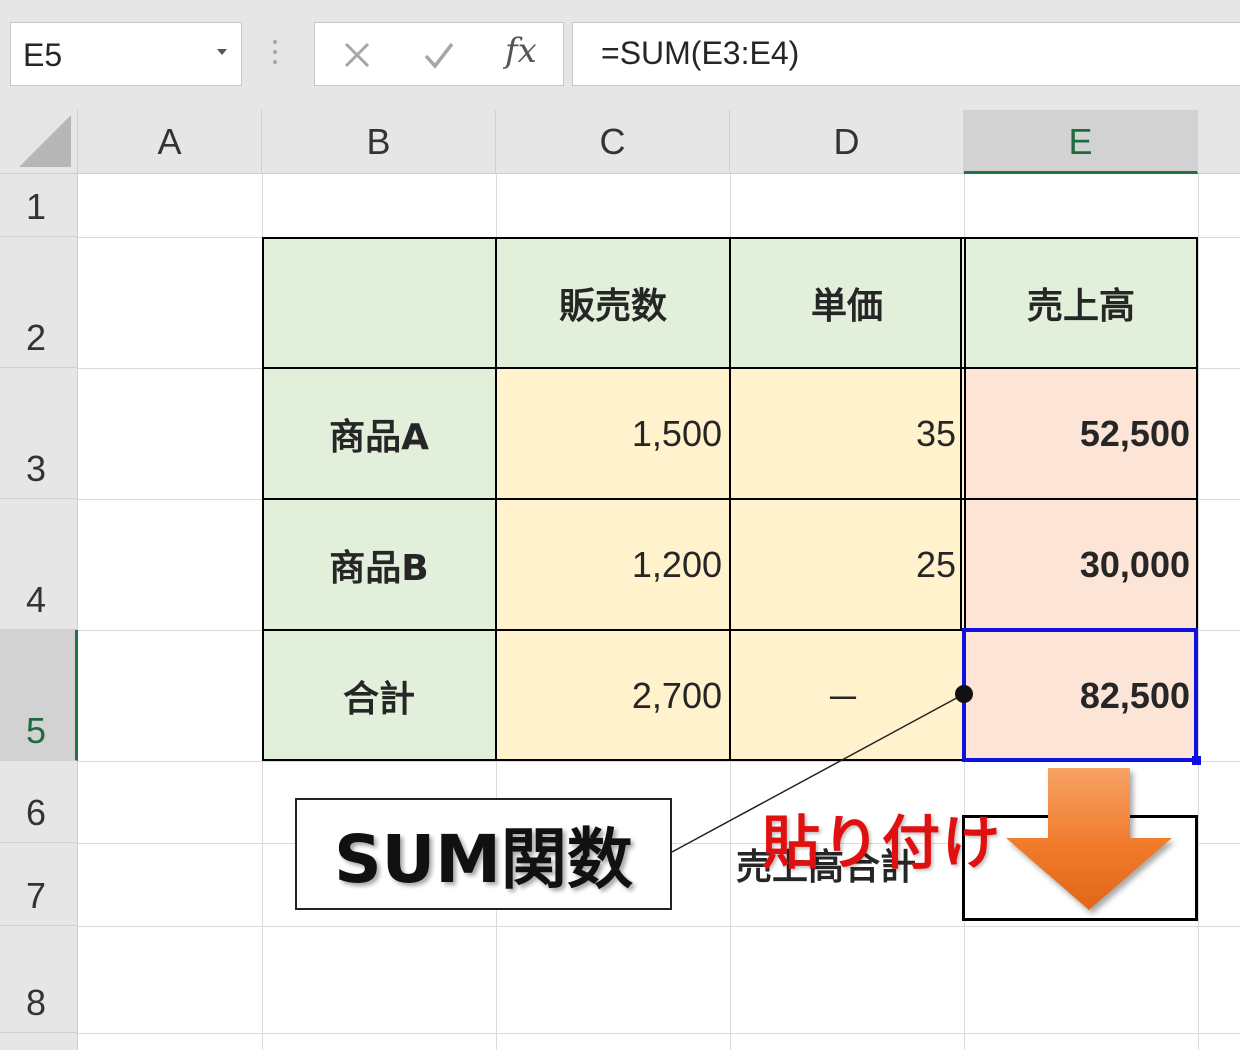 The height and width of the screenshot is (1050, 1240). I want to click on chevron-down-icon, so click(222, 52).